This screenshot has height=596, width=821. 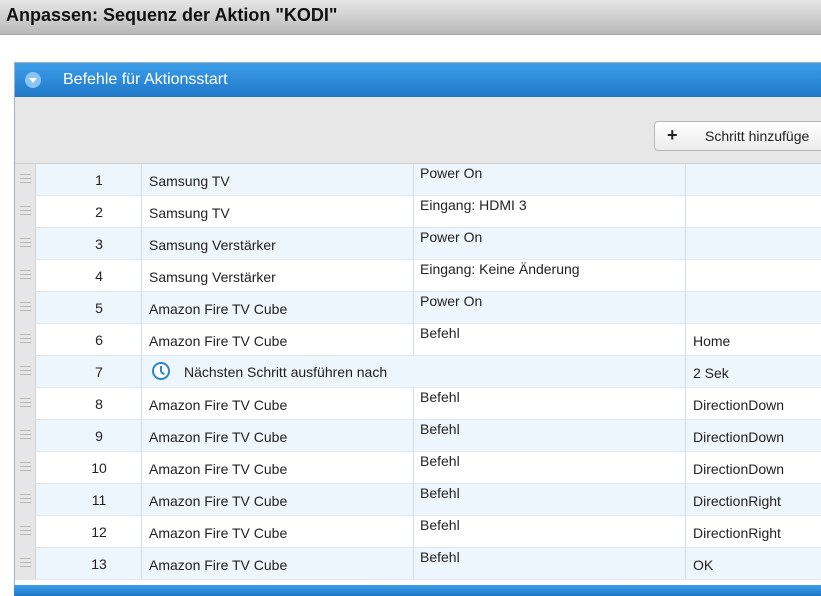 I want to click on next-panel-header, so click(x=417, y=590).